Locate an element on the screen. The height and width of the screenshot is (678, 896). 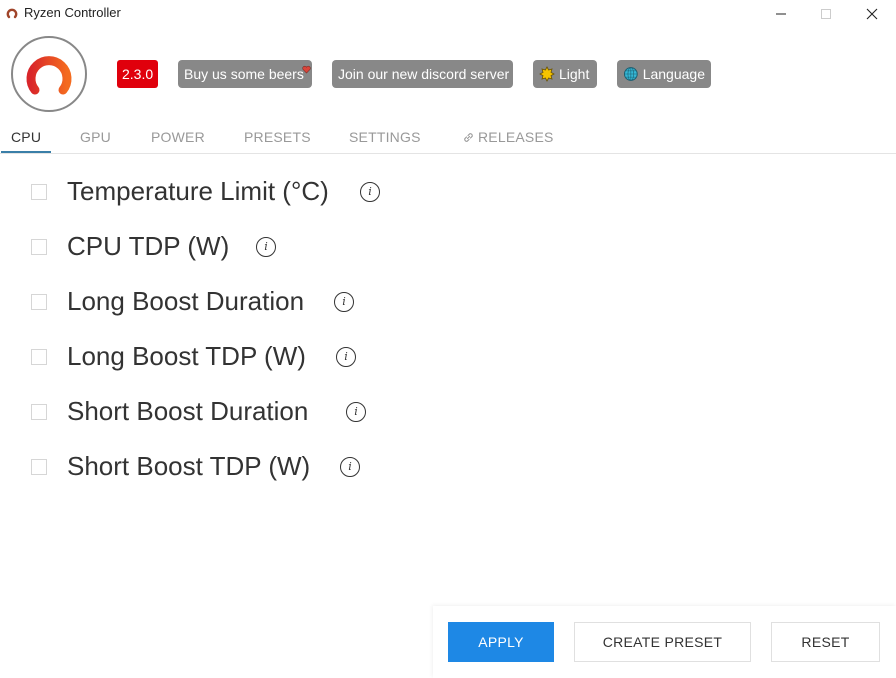
close-button is located at coordinates (872, 14).